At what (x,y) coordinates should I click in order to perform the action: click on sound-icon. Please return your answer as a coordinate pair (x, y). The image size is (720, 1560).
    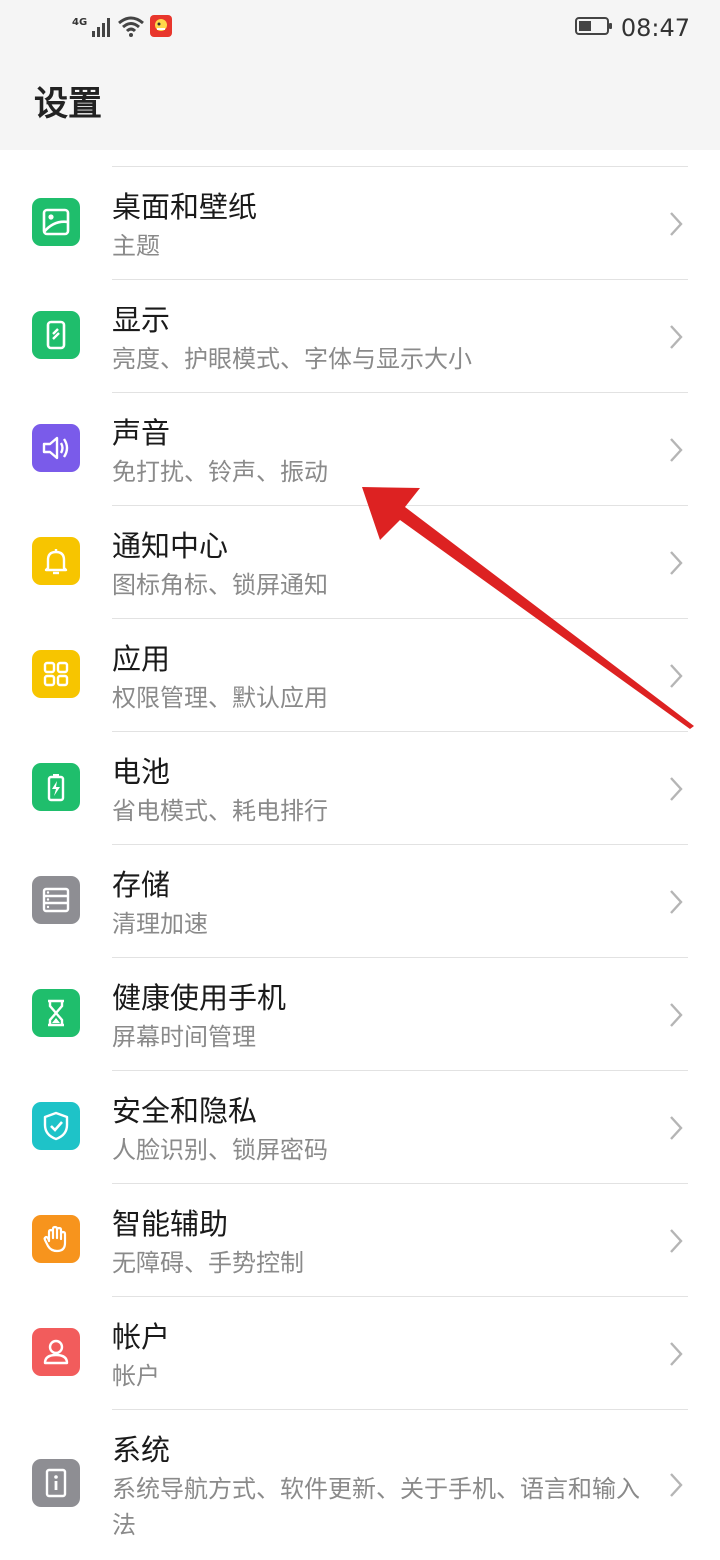
    Looking at the image, I should click on (56, 448).